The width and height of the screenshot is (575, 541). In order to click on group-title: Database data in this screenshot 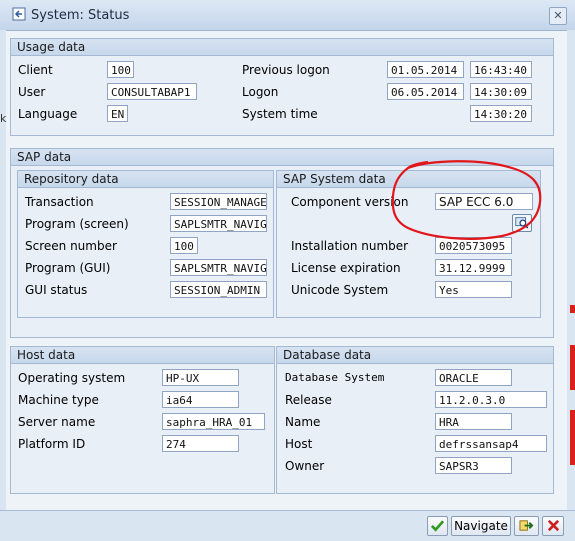, I will do `click(415, 355)`.